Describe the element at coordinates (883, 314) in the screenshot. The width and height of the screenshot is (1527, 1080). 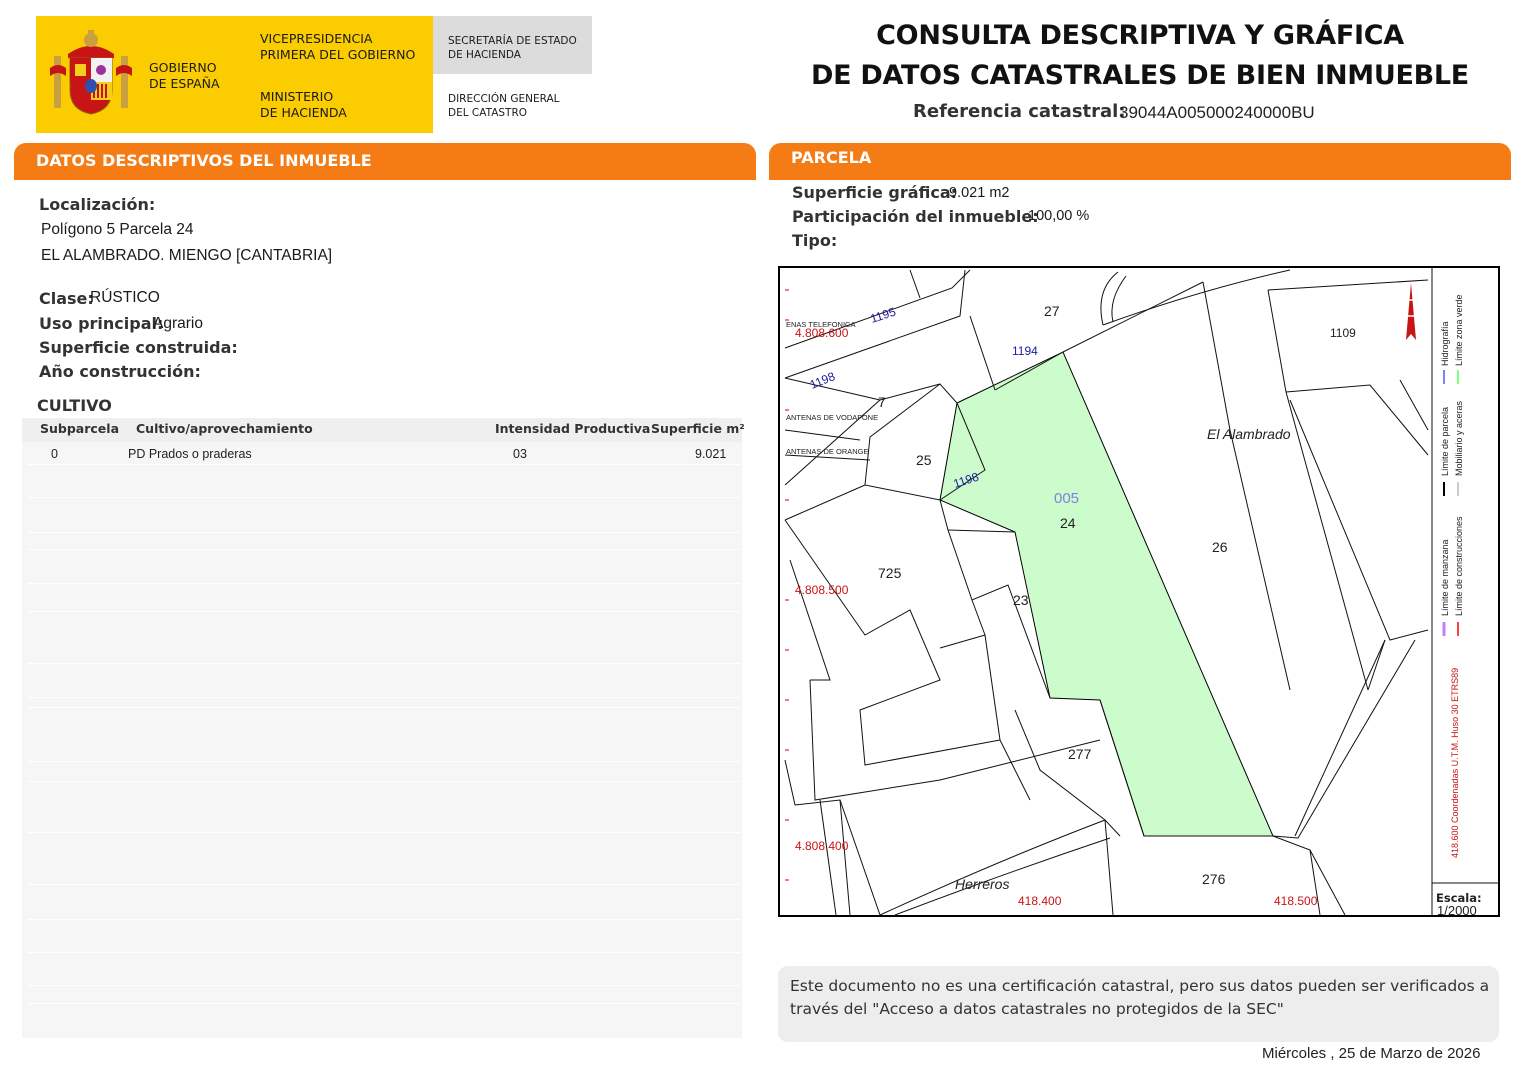
I see `map-label-1195: 1195` at that location.